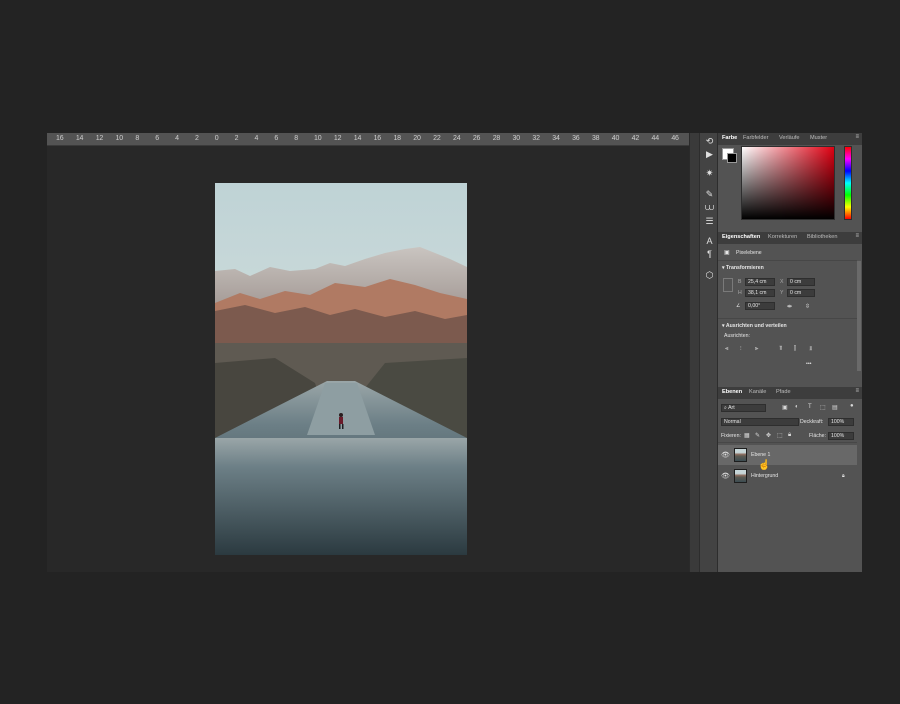 The image size is (900, 704). What do you see at coordinates (841, 422) in the screenshot?
I see `opacity-field: 100%` at bounding box center [841, 422].